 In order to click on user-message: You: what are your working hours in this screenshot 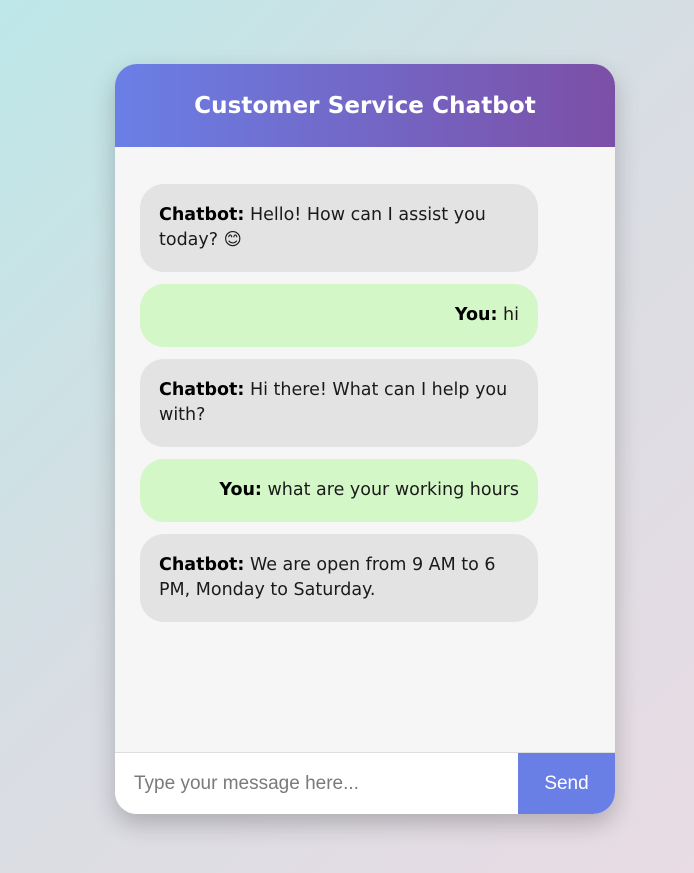, I will do `click(339, 490)`.